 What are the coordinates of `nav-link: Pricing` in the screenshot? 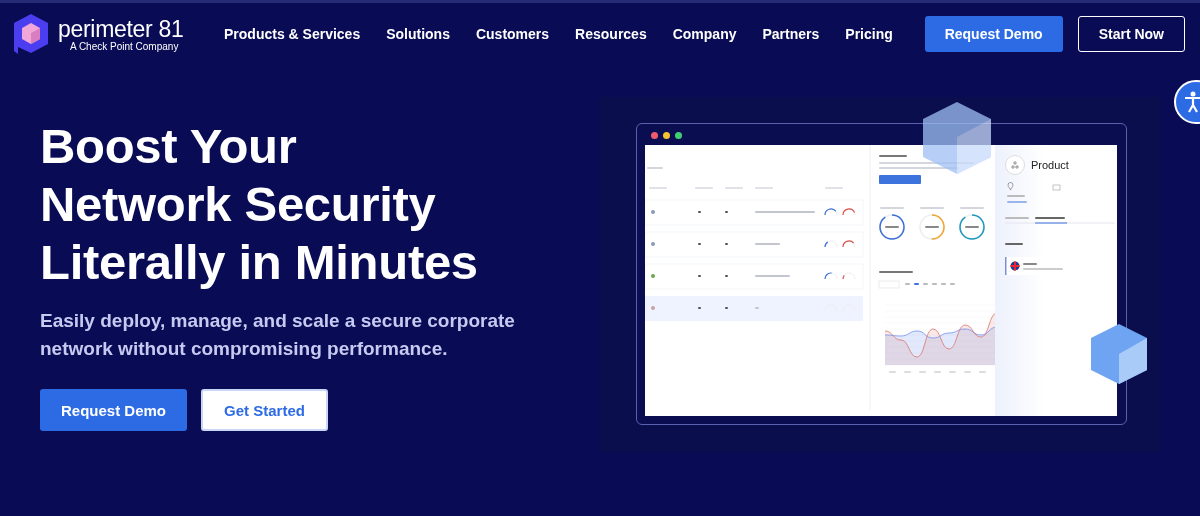 It's located at (869, 34).